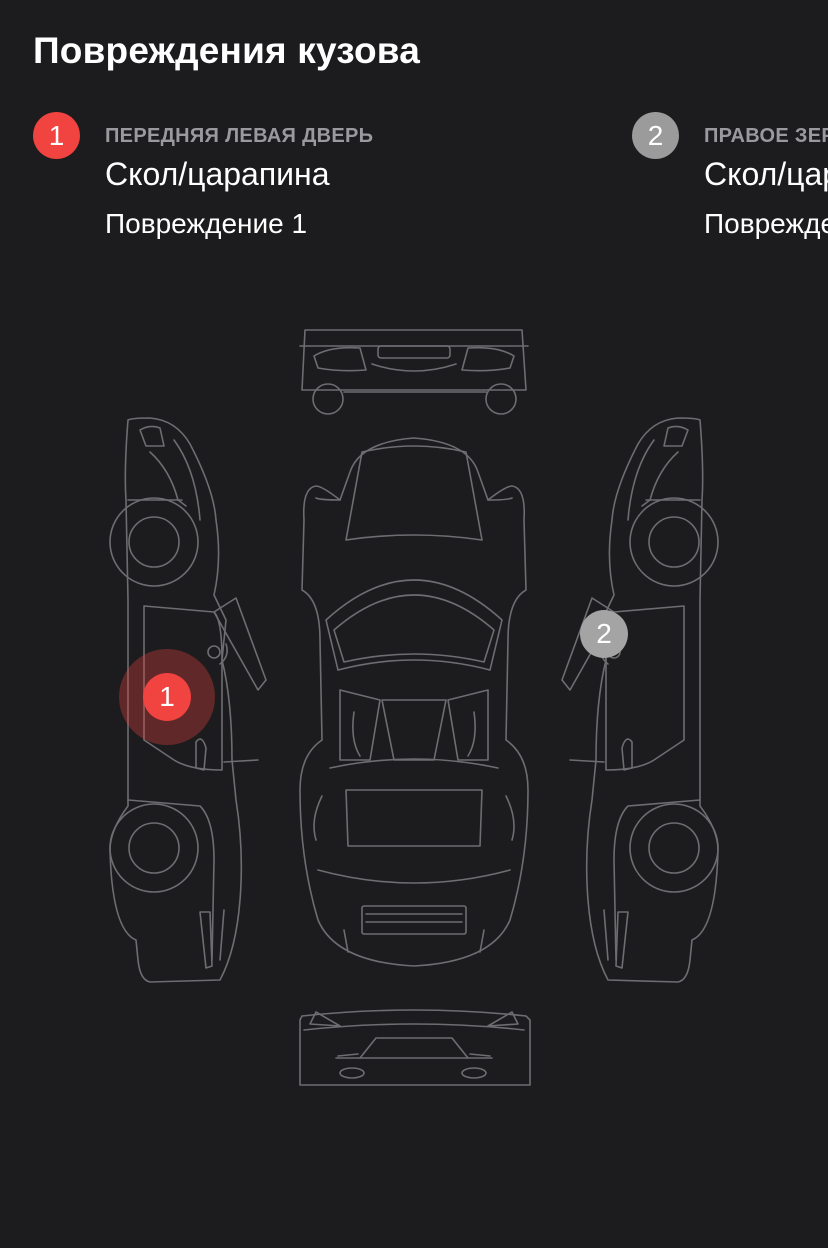 Image resolution: width=828 pixels, height=1248 pixels. What do you see at coordinates (414, 702) in the screenshot?
I see `car-top-view` at bounding box center [414, 702].